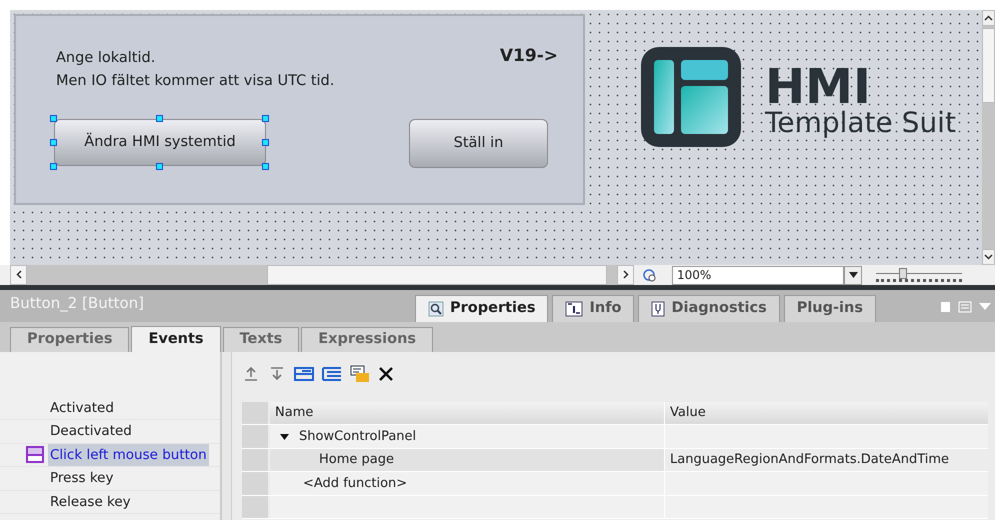 The height and width of the screenshot is (520, 995). I want to click on chevron-down-icon, so click(988, 257).